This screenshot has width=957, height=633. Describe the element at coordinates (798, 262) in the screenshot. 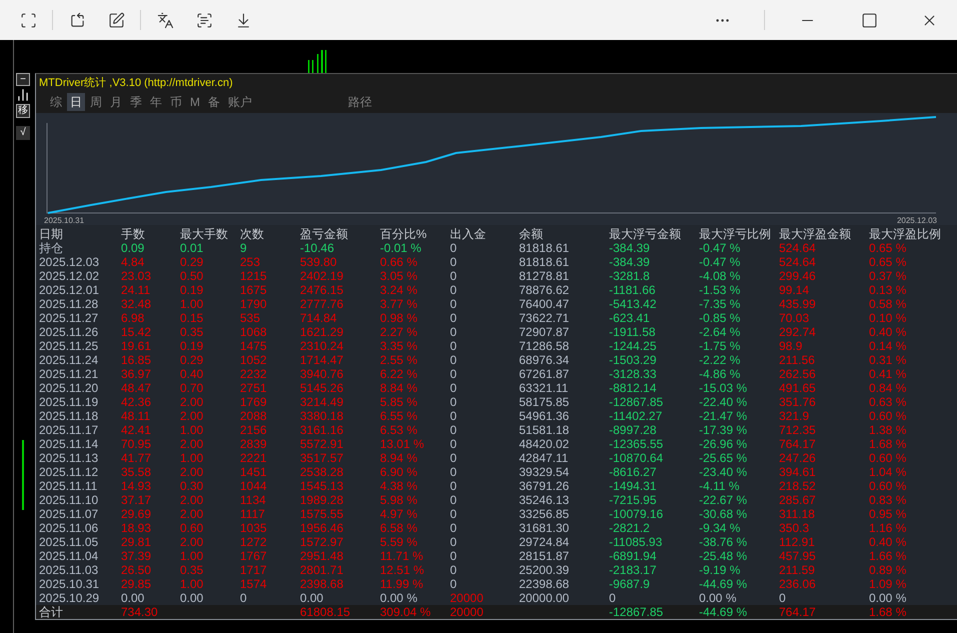

I see `table-cell-text: 524.64` at that location.